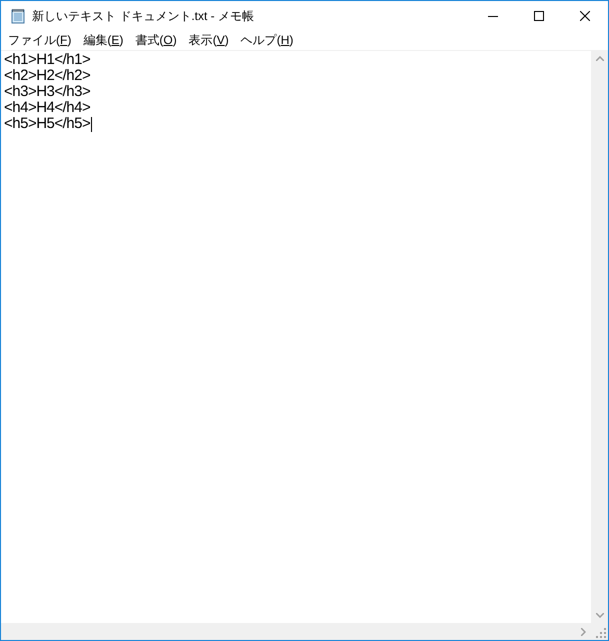 The height and width of the screenshot is (641, 609). I want to click on vertical-scrollbar, so click(599, 337).